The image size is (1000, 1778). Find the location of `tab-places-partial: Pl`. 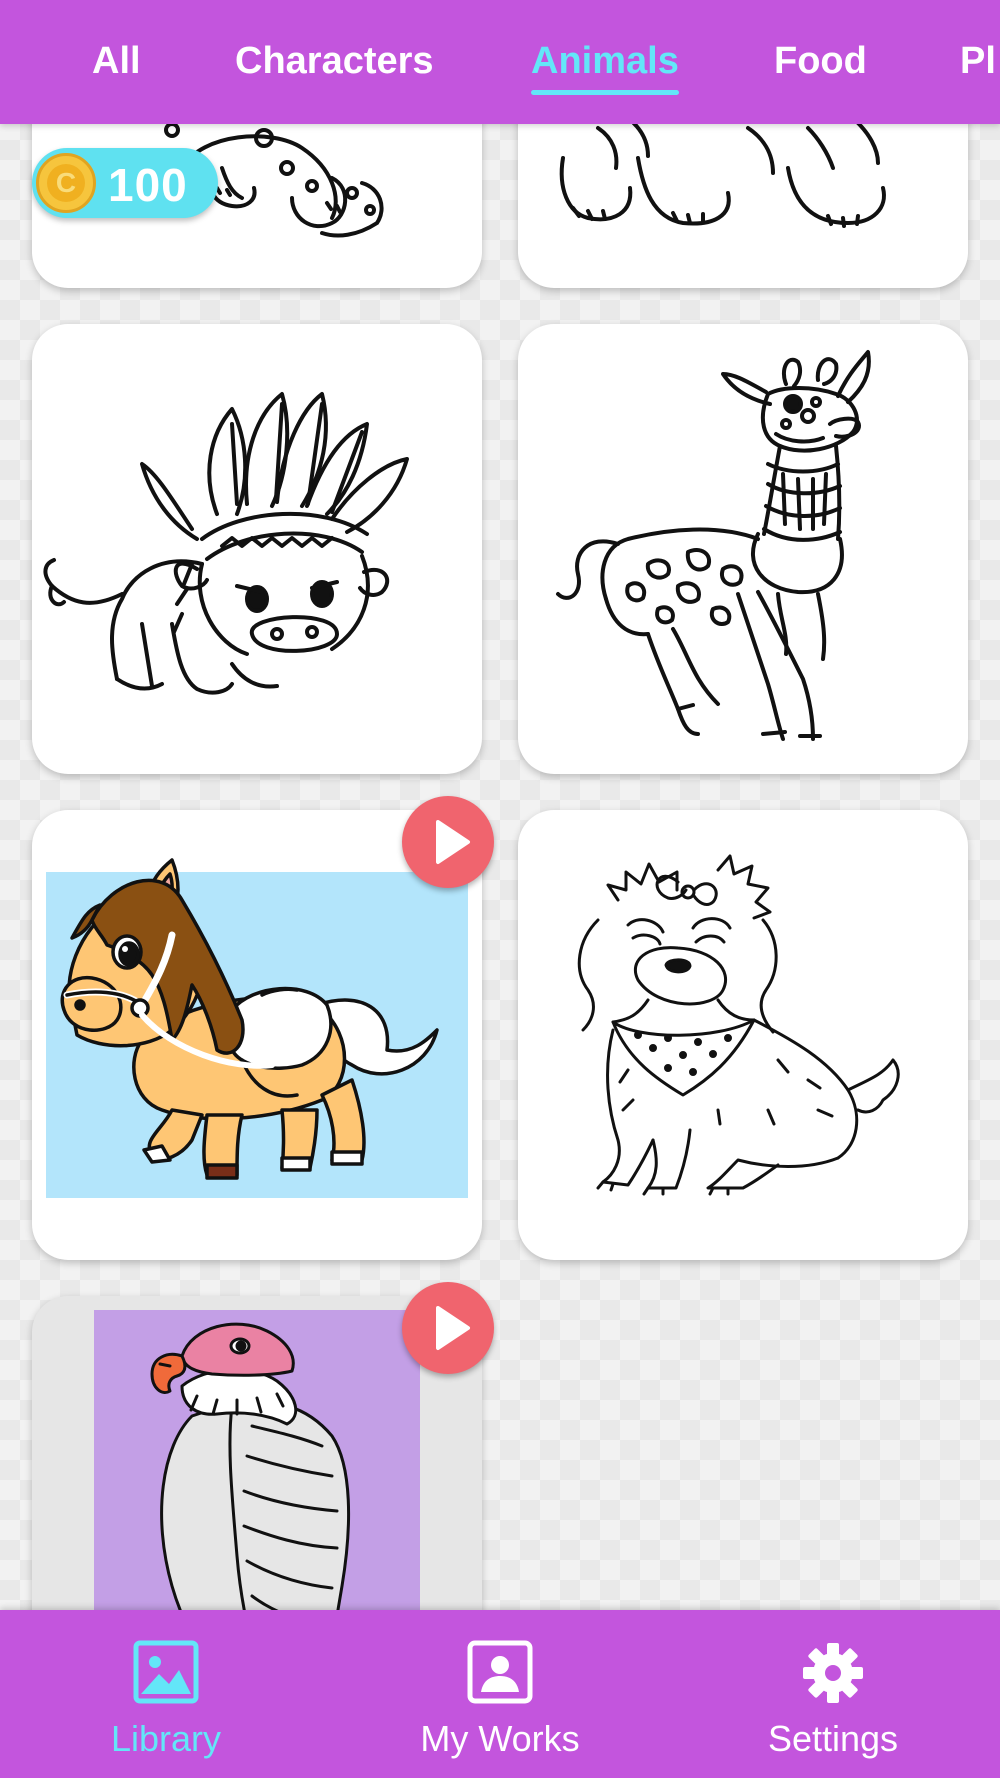

tab-places-partial: Pl is located at coordinates (978, 61).